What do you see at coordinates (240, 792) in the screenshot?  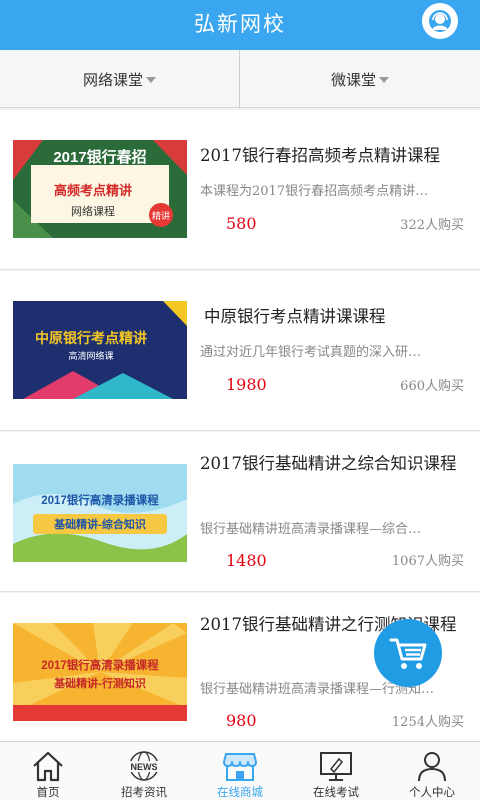 I see `tab-store-label: 在线商城` at bounding box center [240, 792].